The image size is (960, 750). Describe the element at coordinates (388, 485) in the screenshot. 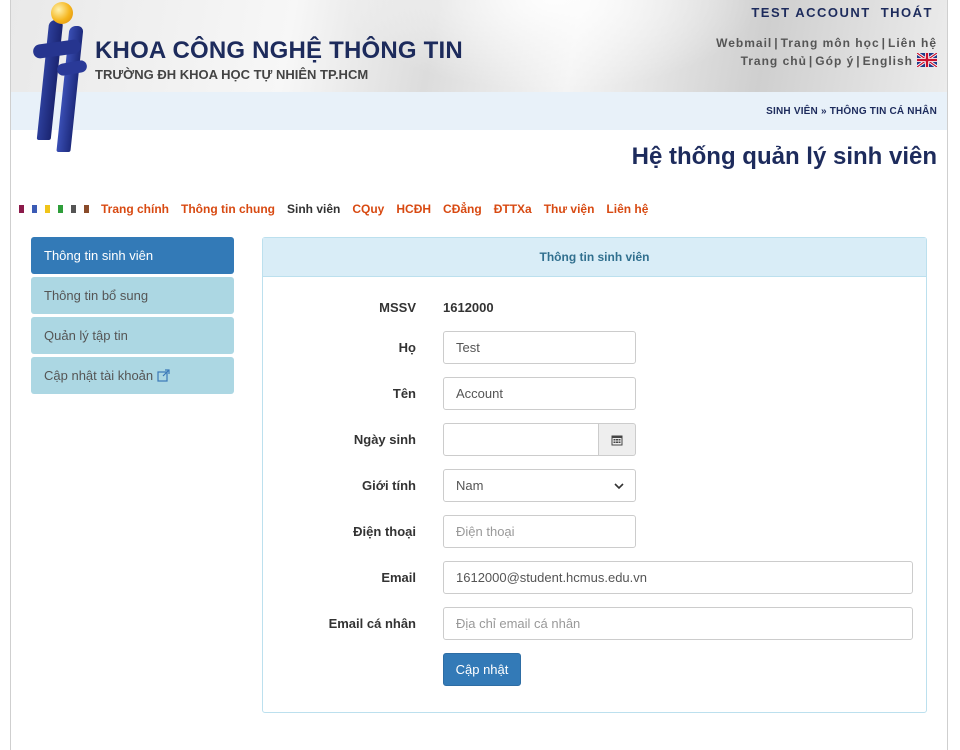

I see `gioi-tinh-label: Giới tính` at that location.